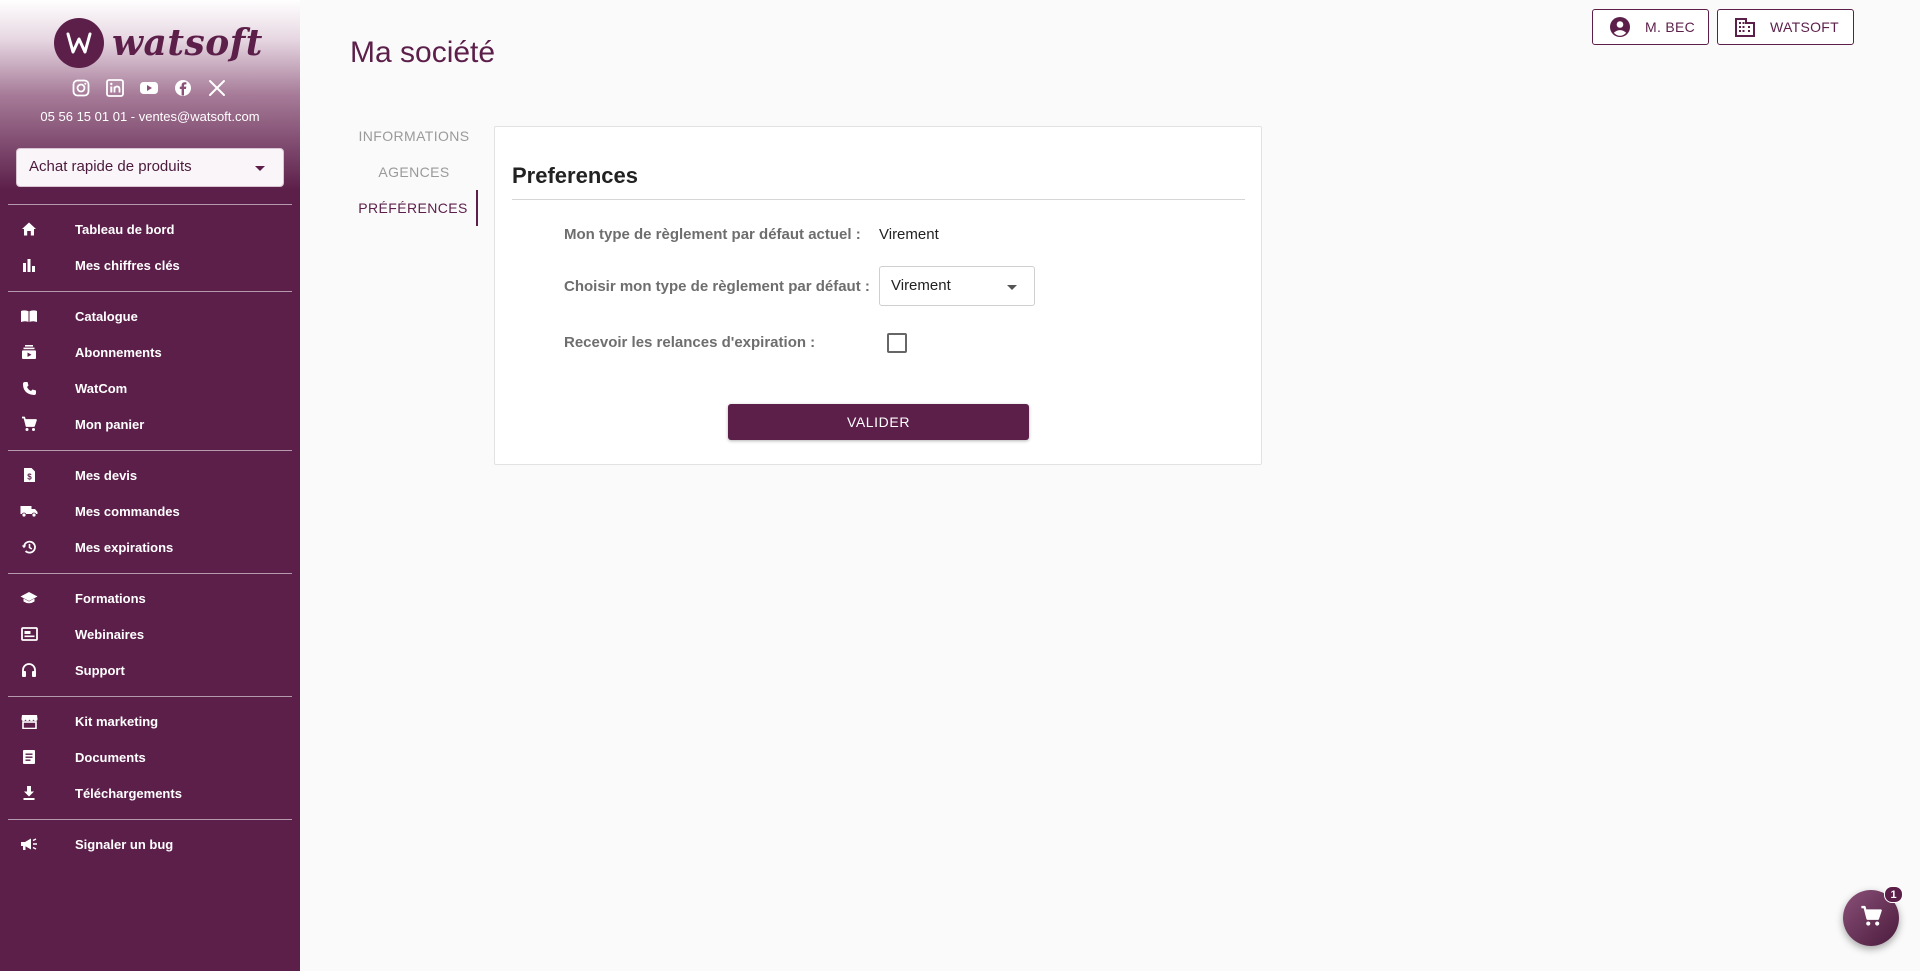 The height and width of the screenshot is (971, 1920). I want to click on logo-text: watsoft, so click(187, 43).